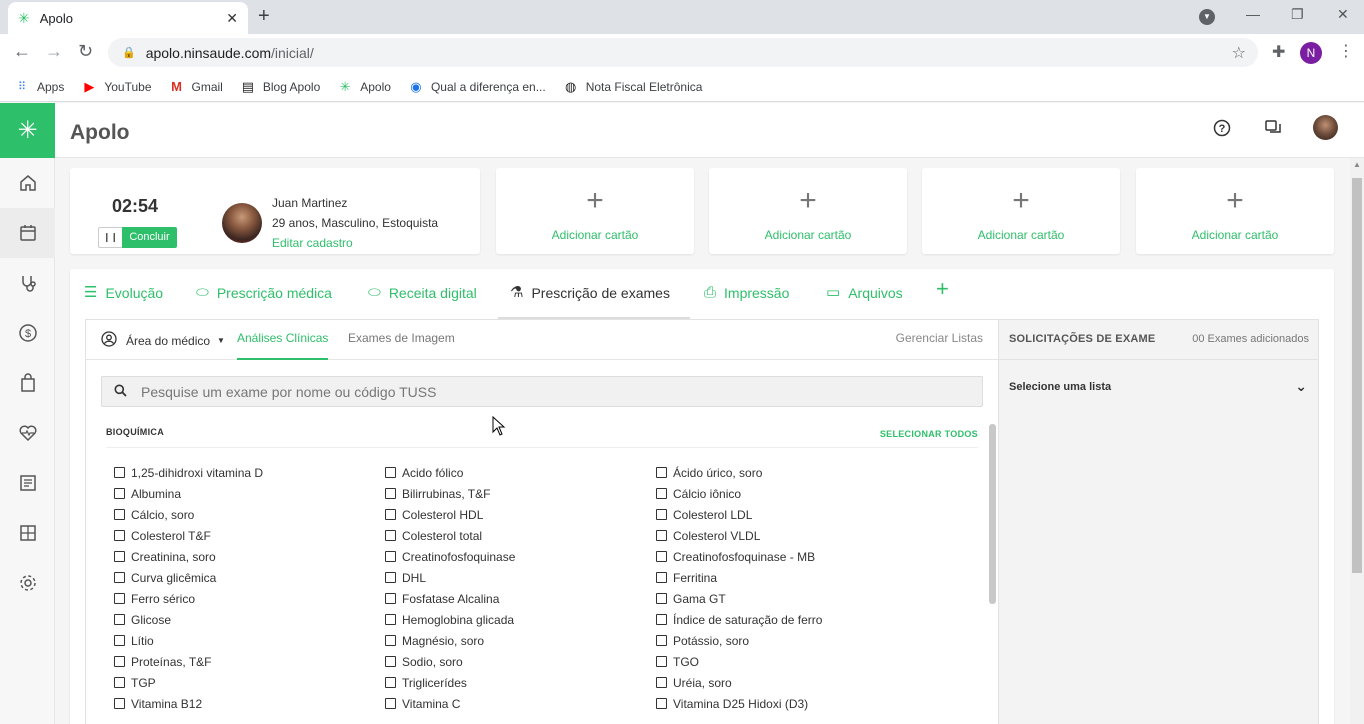 The width and height of the screenshot is (1364, 724). I want to click on exam-checkbox-item: Ferritina, so click(739, 577).